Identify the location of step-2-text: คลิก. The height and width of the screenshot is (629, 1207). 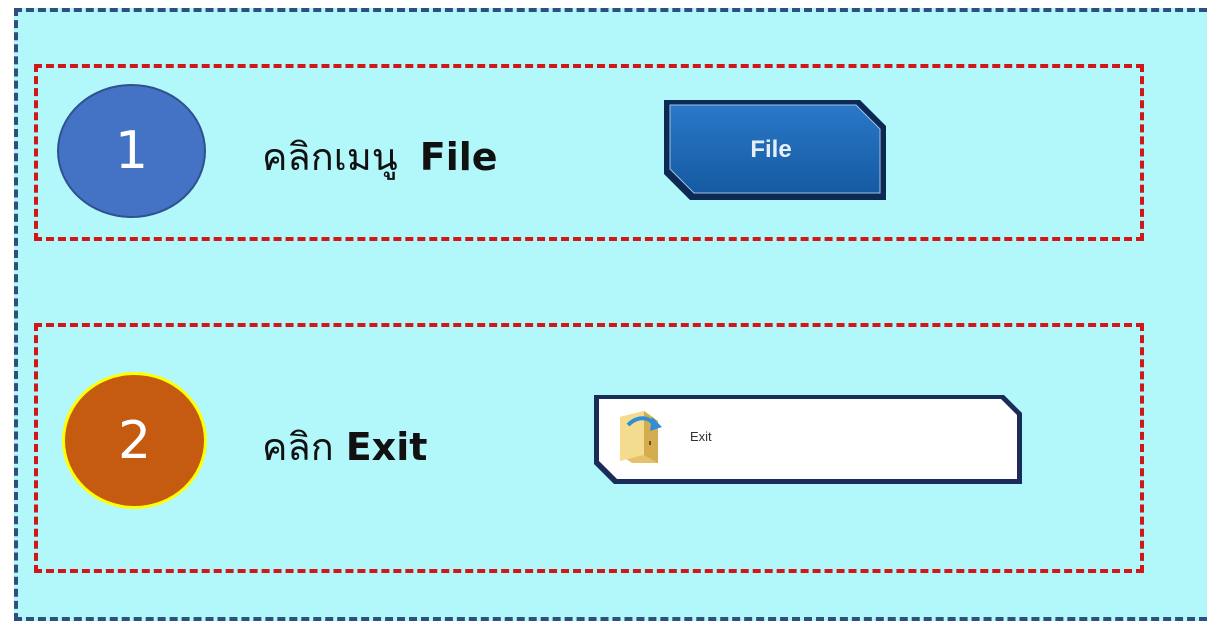
(298, 447).